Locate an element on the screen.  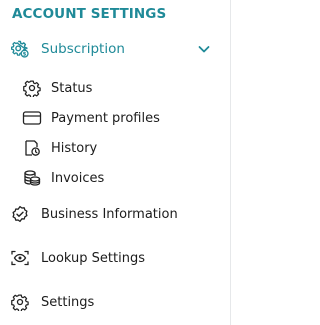
sidebar-item-lookup-settings: Lookup Settings is located at coordinates (115, 258).